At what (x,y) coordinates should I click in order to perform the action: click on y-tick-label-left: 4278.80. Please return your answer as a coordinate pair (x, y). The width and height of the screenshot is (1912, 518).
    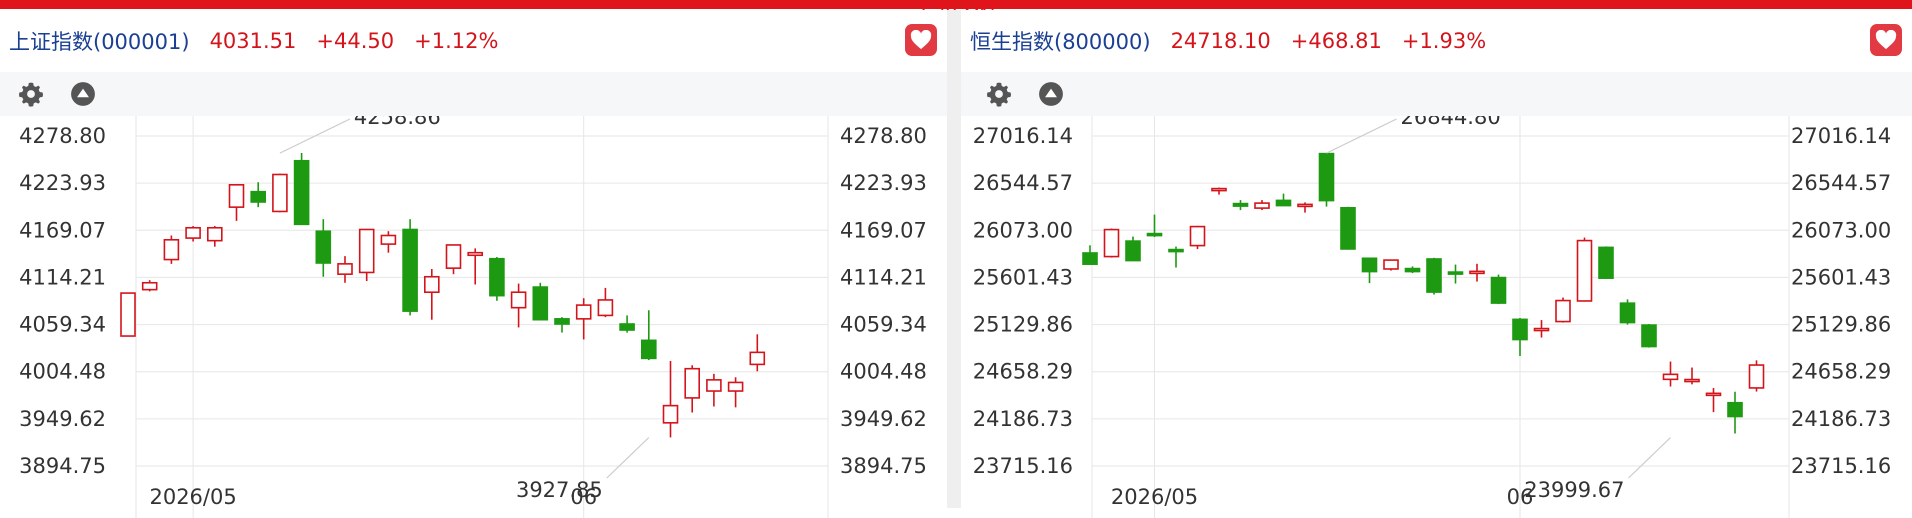
    Looking at the image, I should click on (62, 136).